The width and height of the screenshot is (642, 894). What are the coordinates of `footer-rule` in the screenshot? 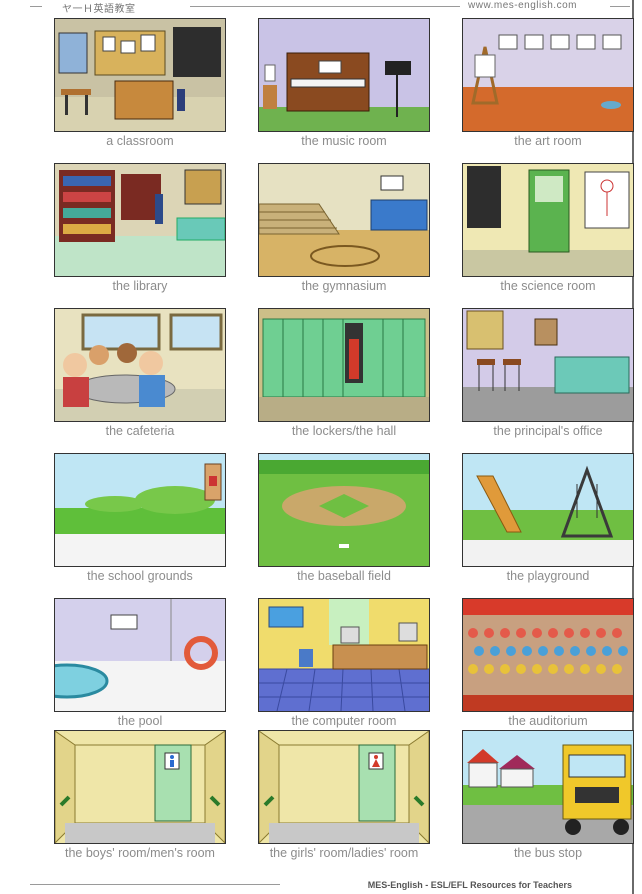 It's located at (155, 884).